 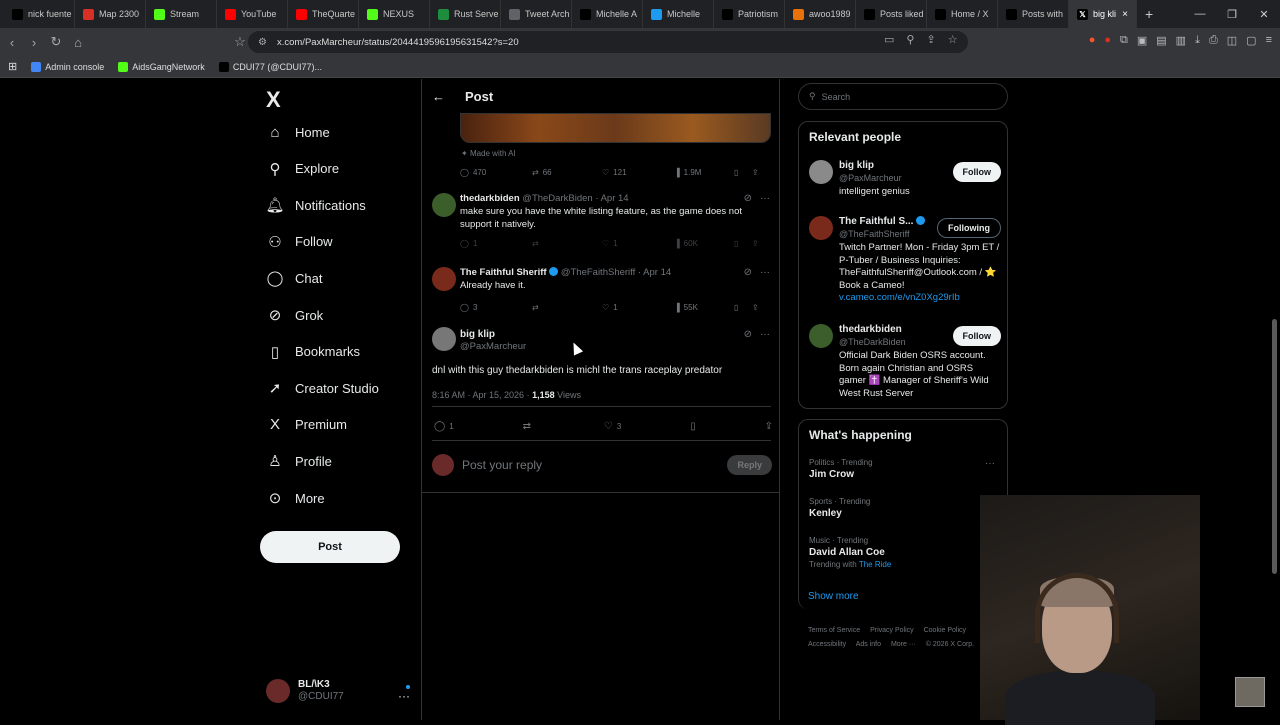 I want to click on author-handle: @PaxMarcheur, so click(x=493, y=346).